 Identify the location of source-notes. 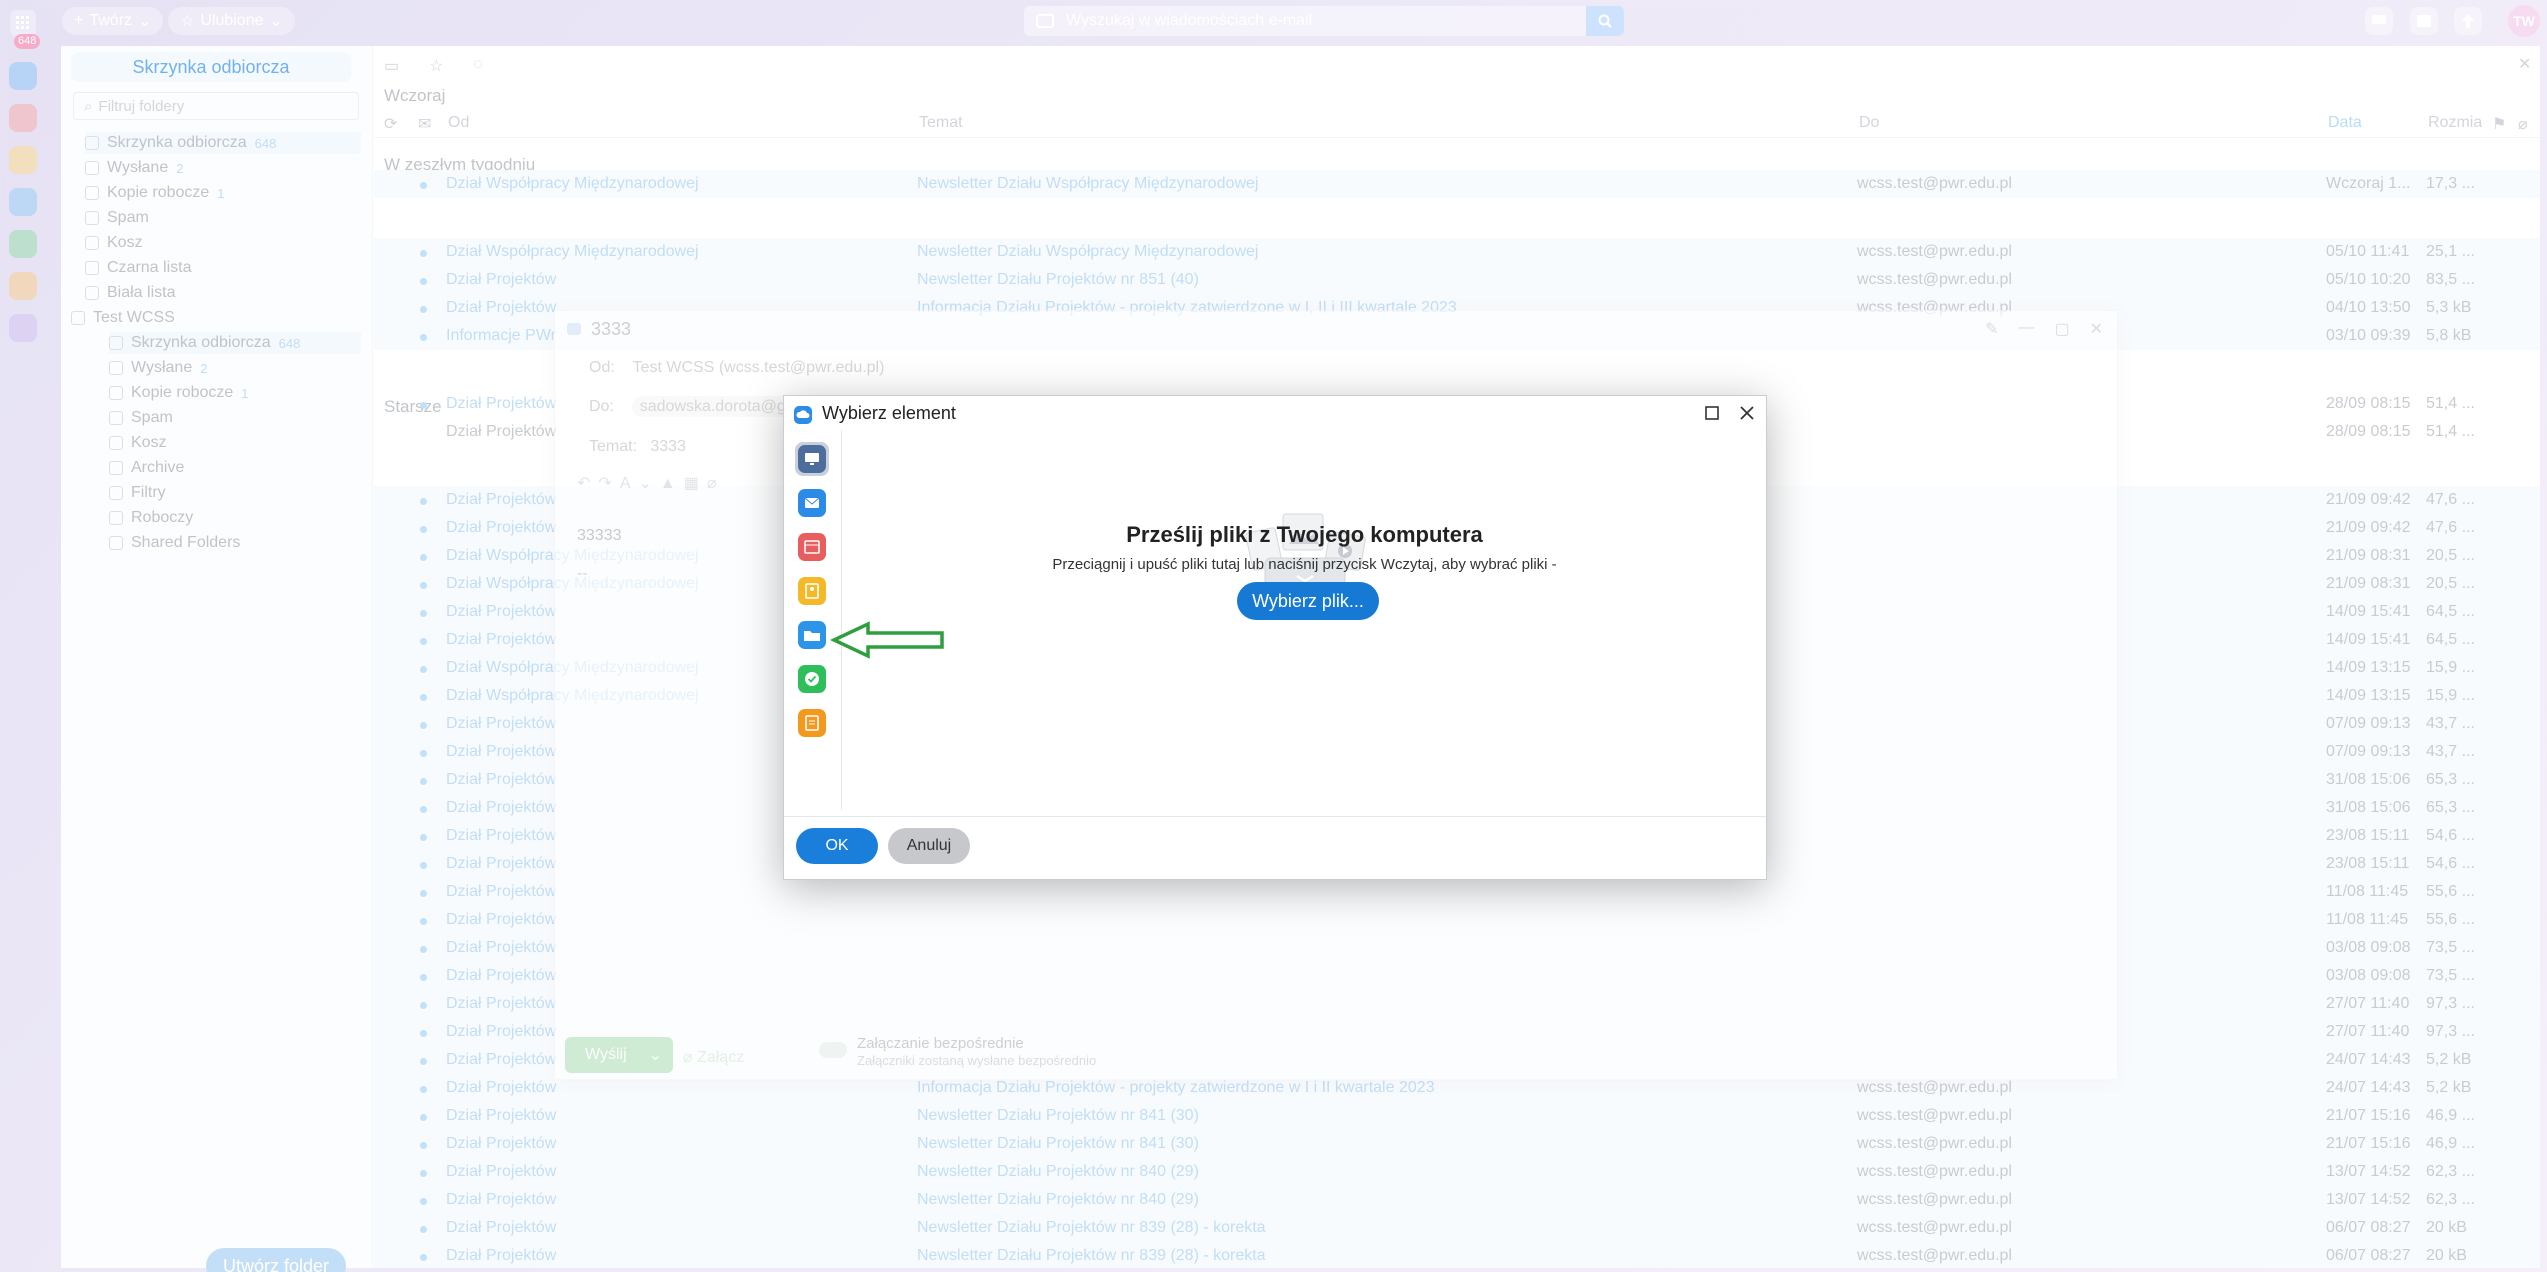
(812, 723).